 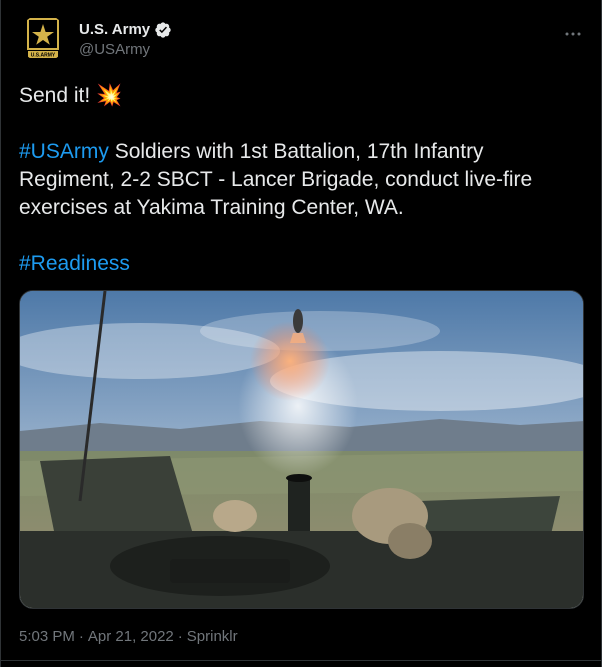 I want to click on explosion-emoji: 💥, so click(x=109, y=95).